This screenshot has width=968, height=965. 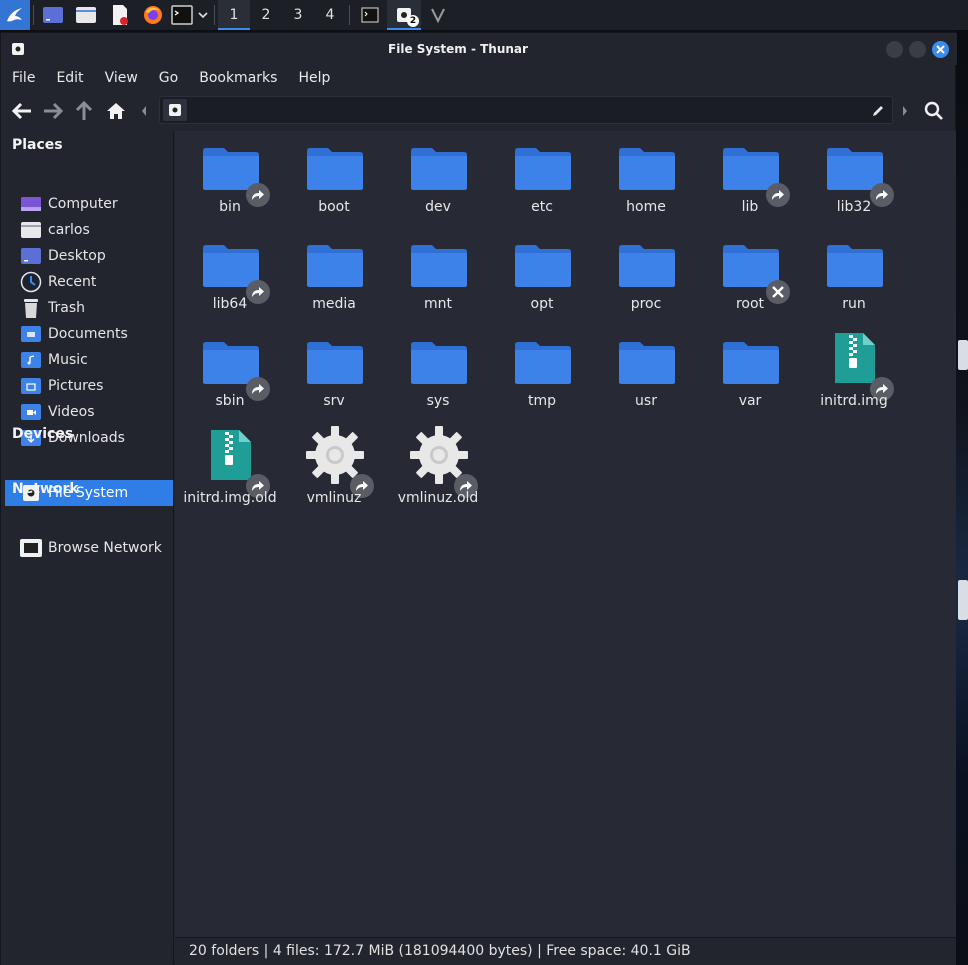 What do you see at coordinates (894, 49) in the screenshot?
I see `minimize-button` at bounding box center [894, 49].